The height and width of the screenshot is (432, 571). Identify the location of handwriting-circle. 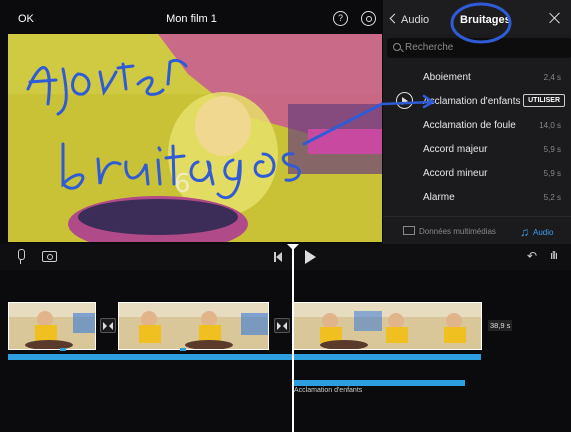
(481, 23).